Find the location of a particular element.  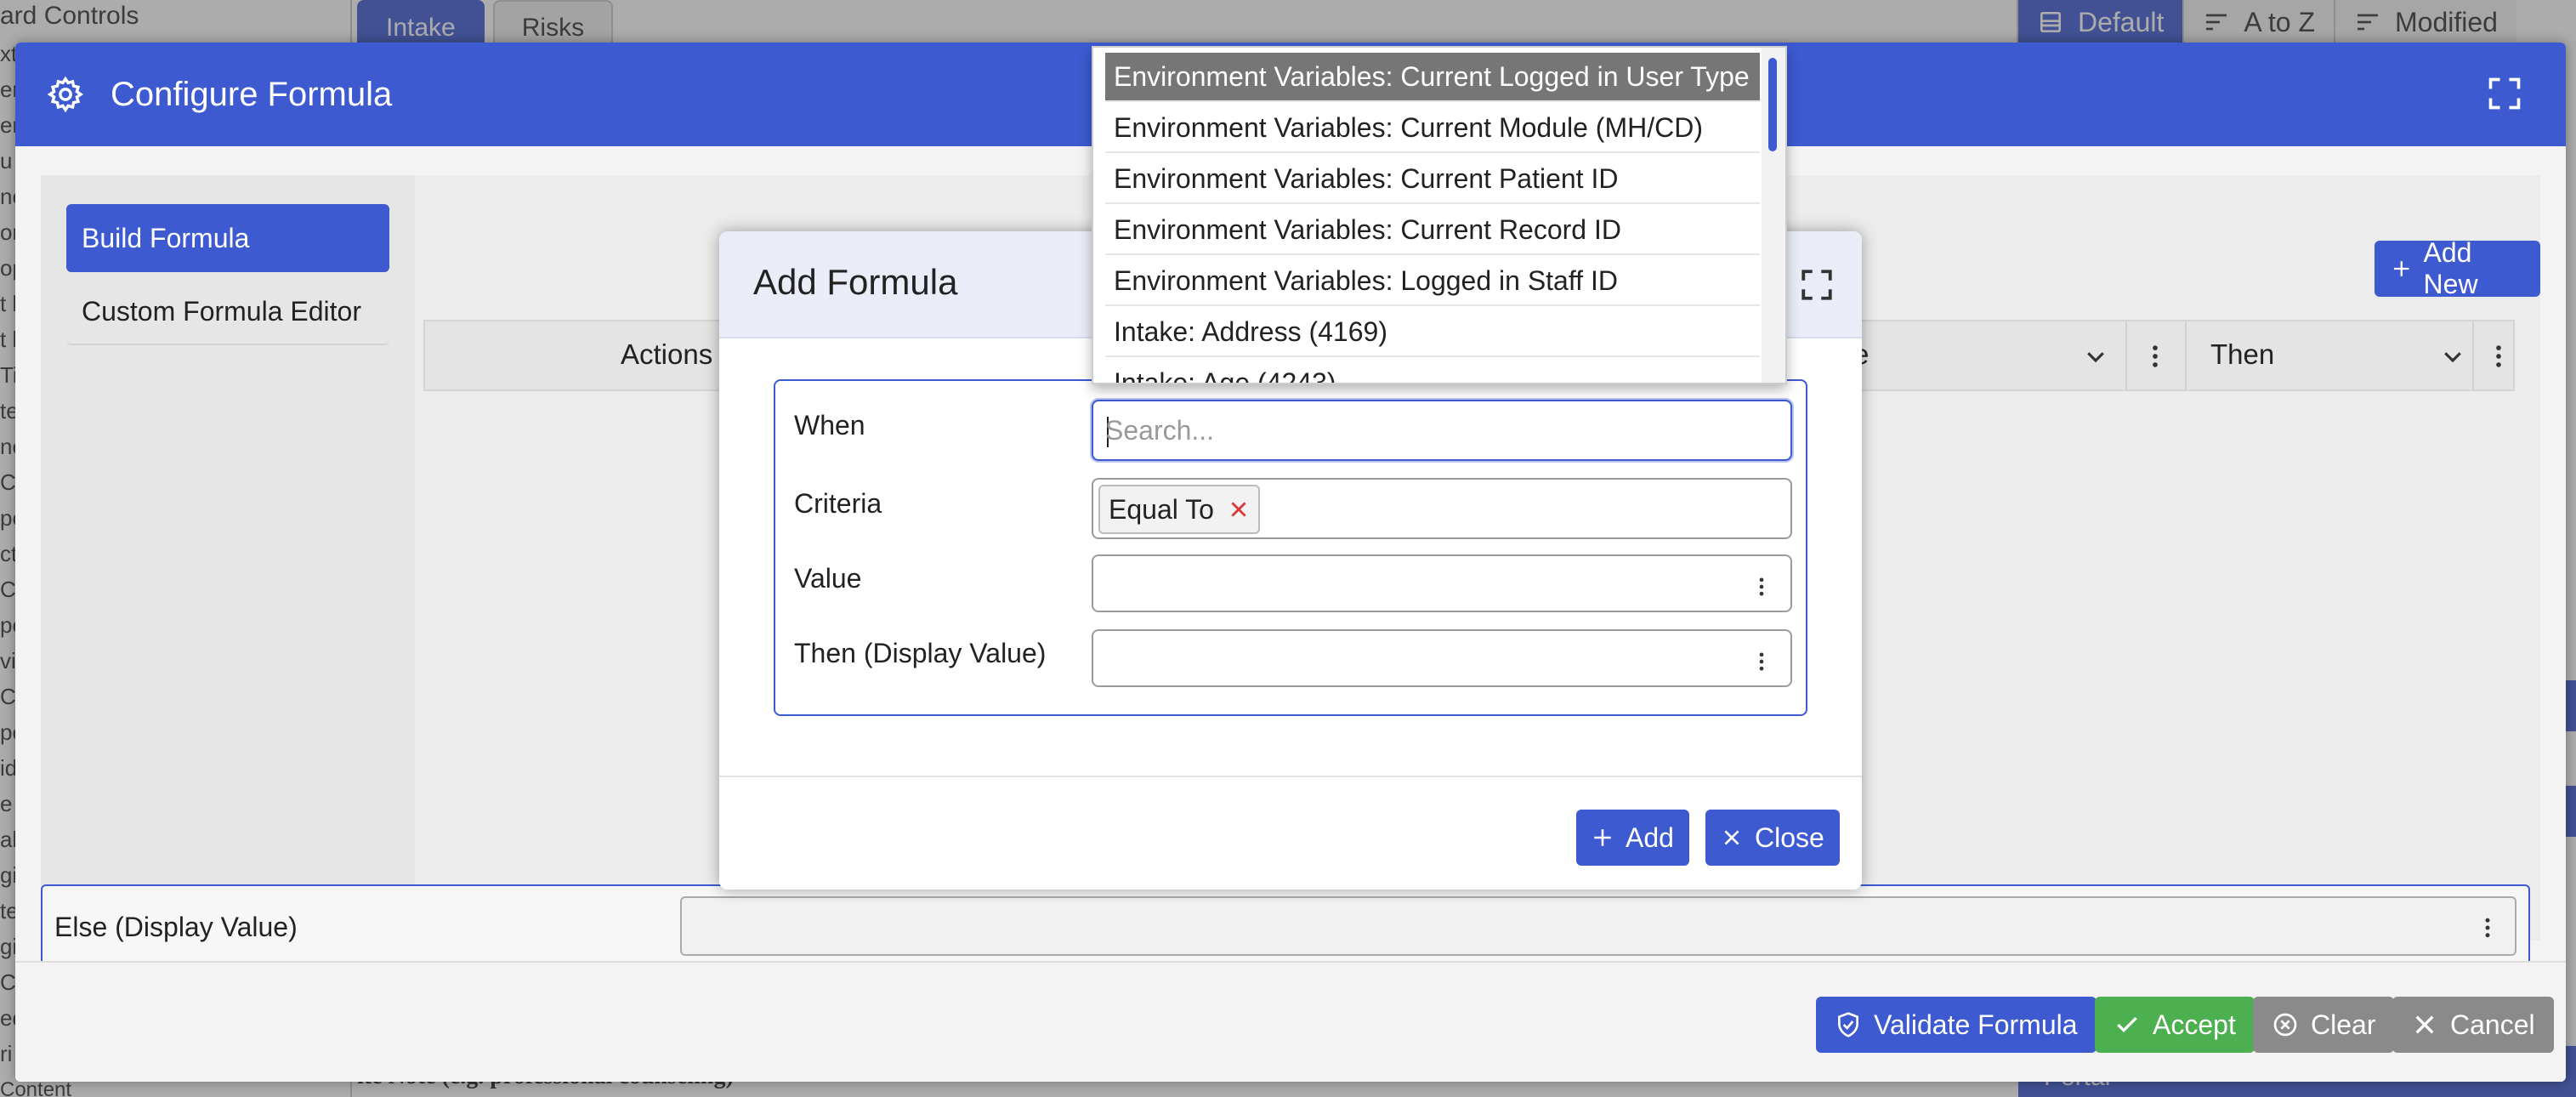

nav-custom-formula-editor: Custom Formula Editor is located at coordinates (228, 311).